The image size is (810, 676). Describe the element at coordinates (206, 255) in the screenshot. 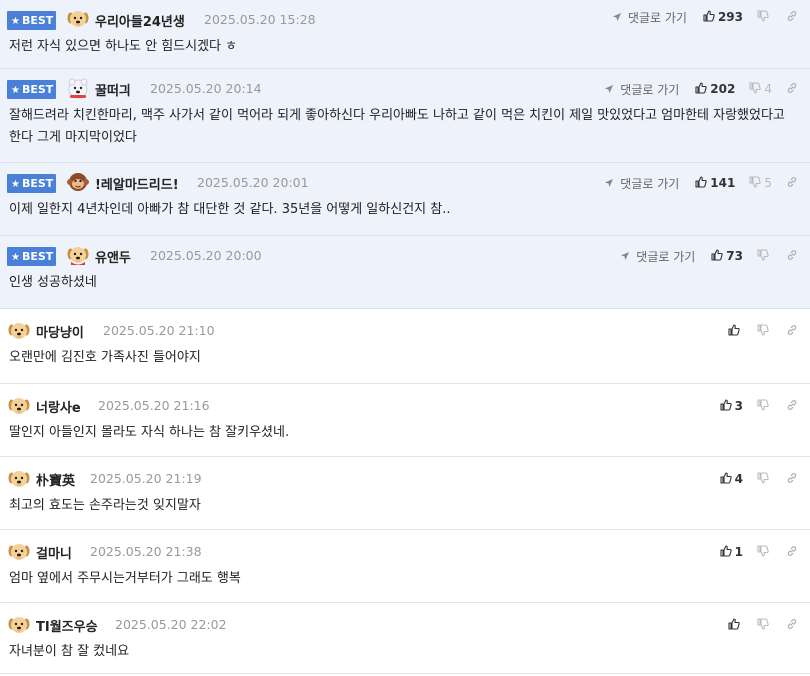

I see `comment-date: 2025.05.20 20:00` at that location.